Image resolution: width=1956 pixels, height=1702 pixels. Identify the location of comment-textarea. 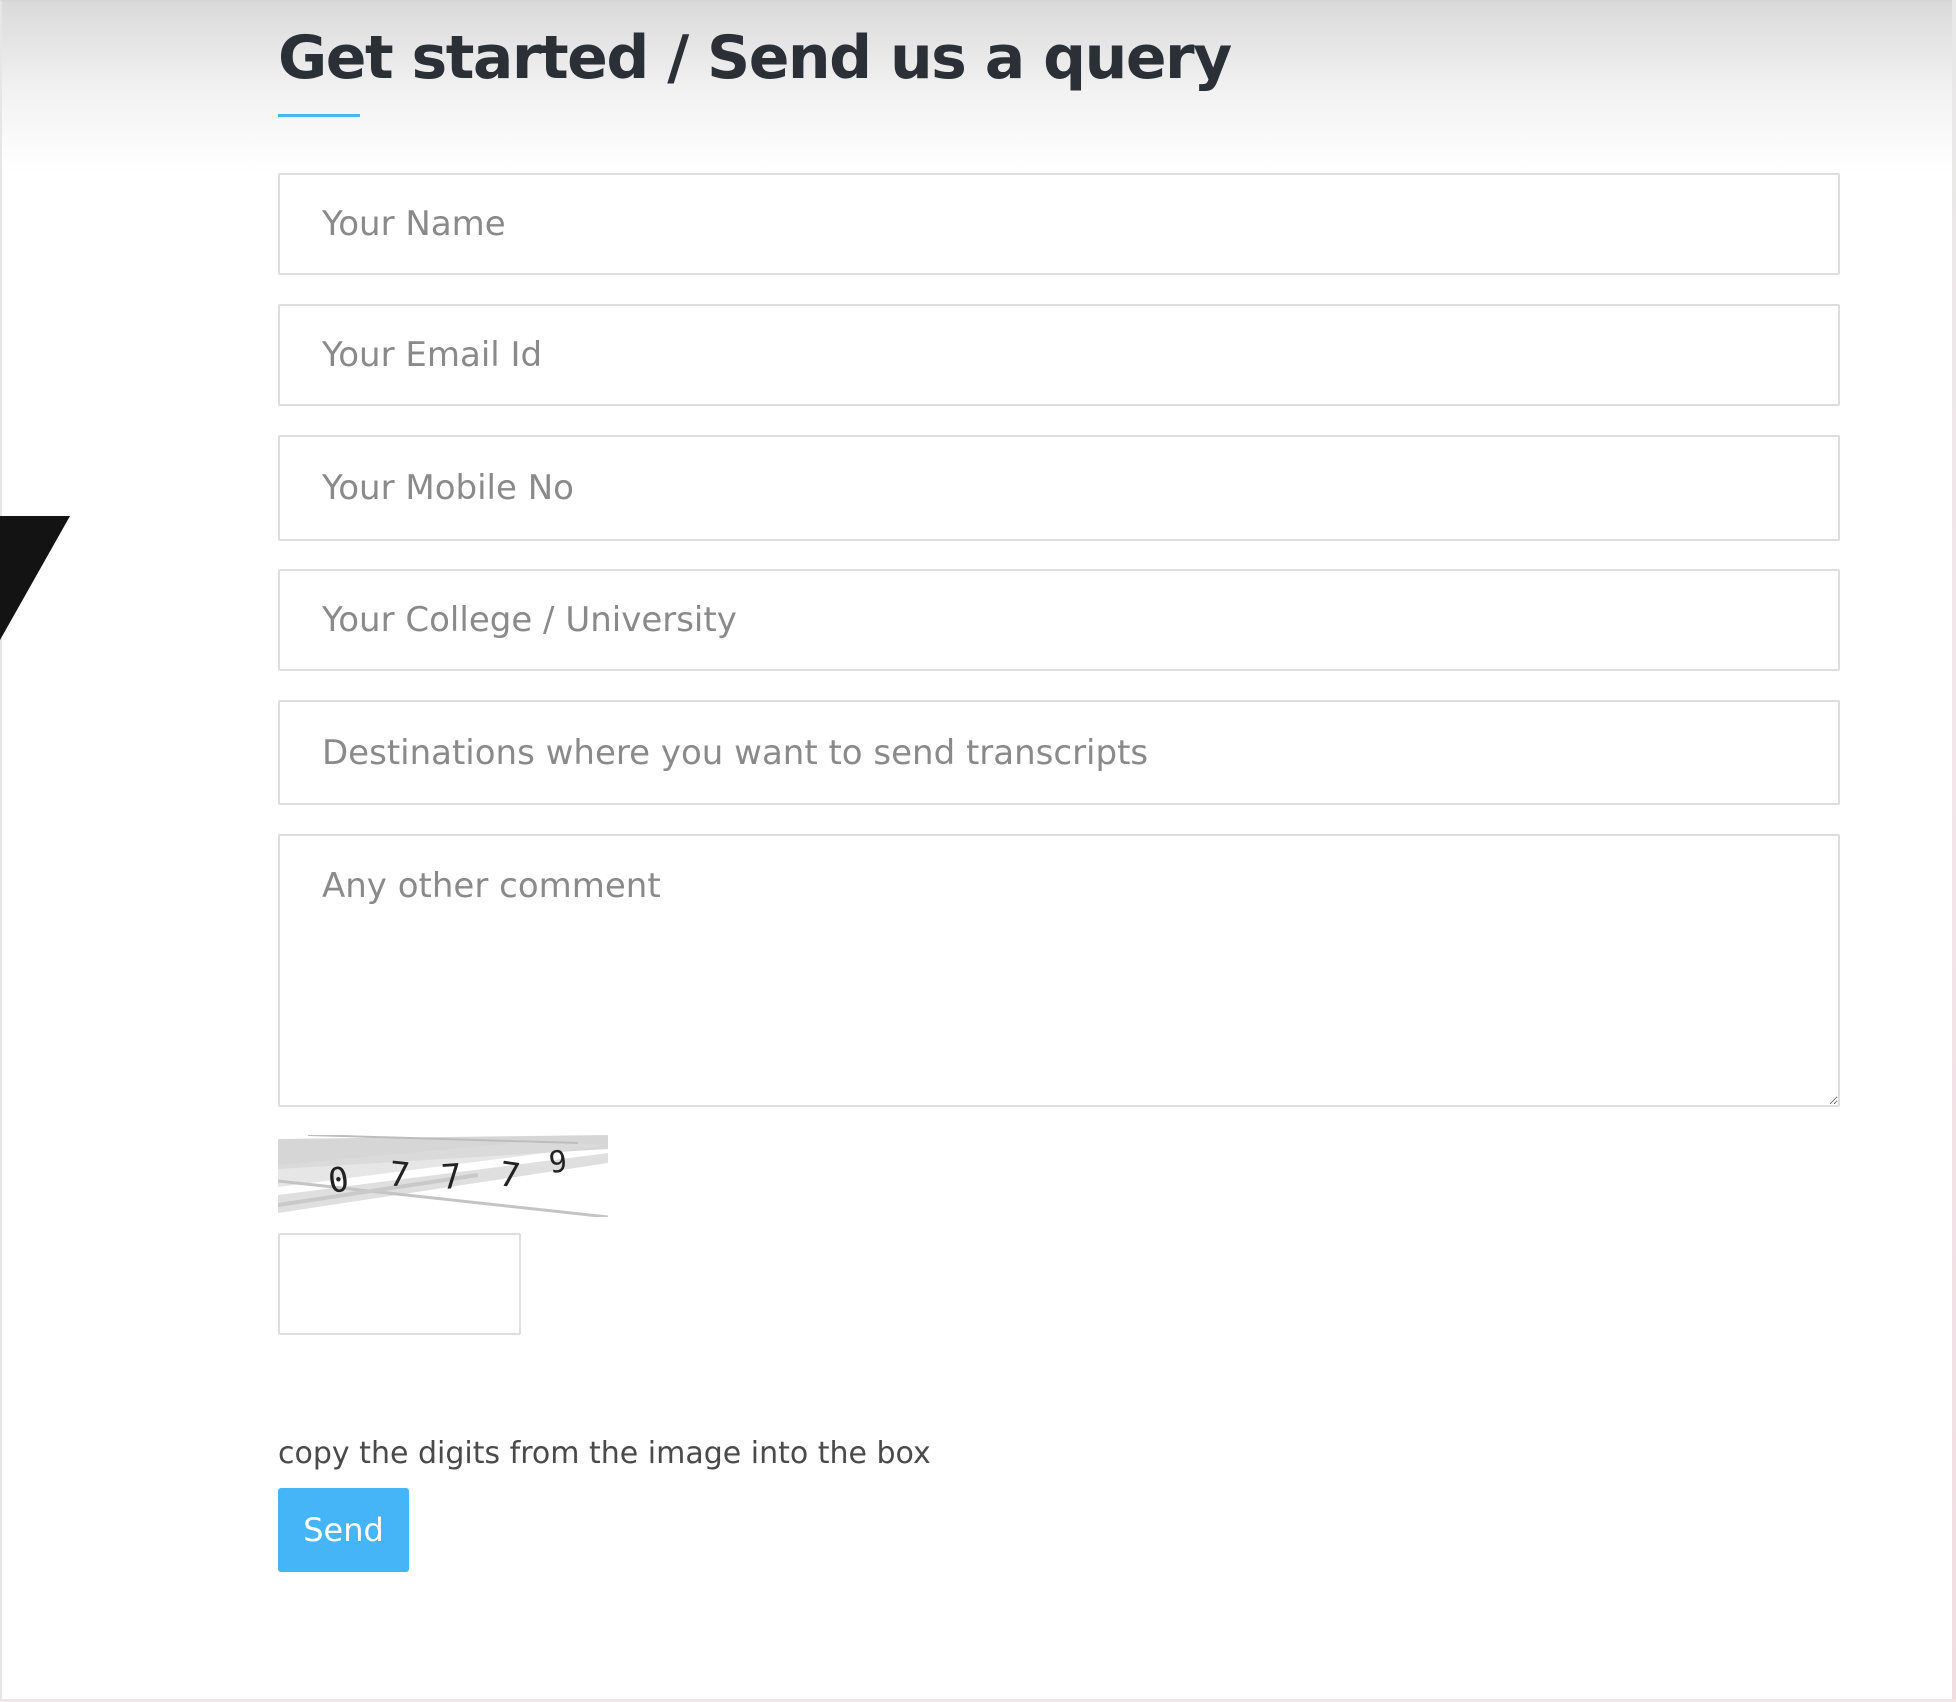
(1059, 970).